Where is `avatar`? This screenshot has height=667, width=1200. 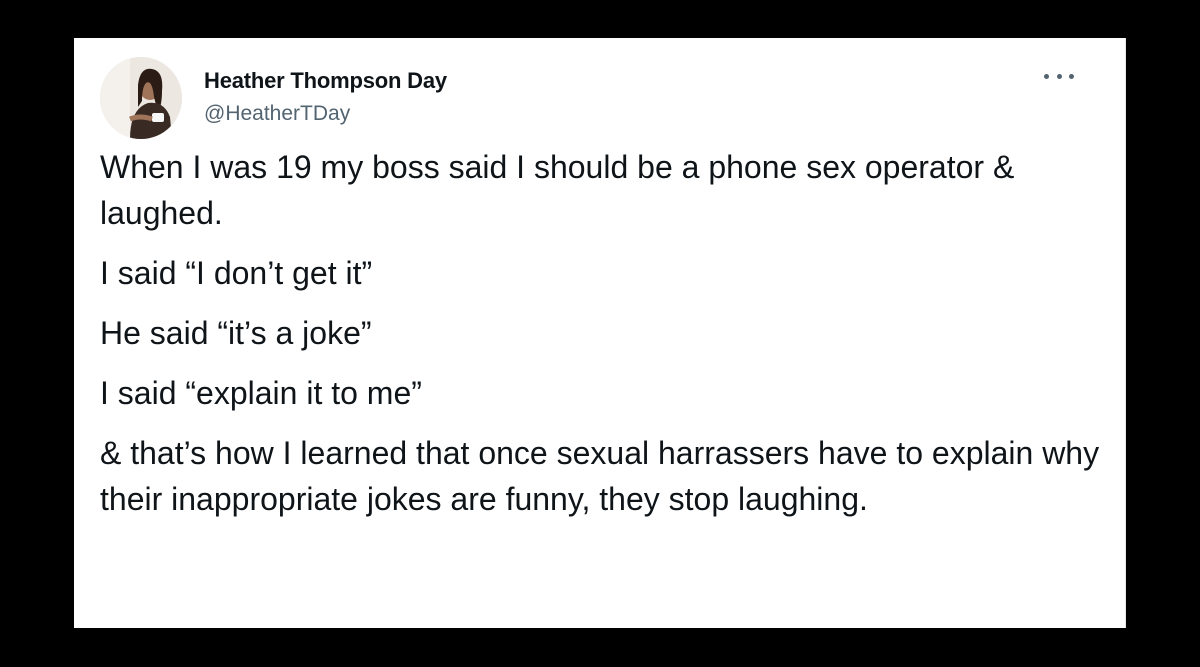 avatar is located at coordinates (141, 98).